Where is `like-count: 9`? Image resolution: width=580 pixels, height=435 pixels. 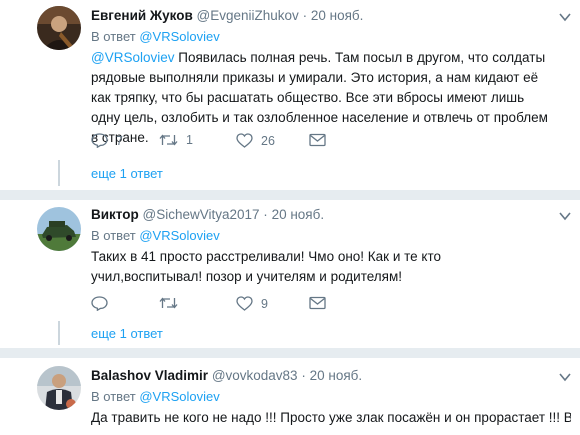 like-count: 9 is located at coordinates (264, 303).